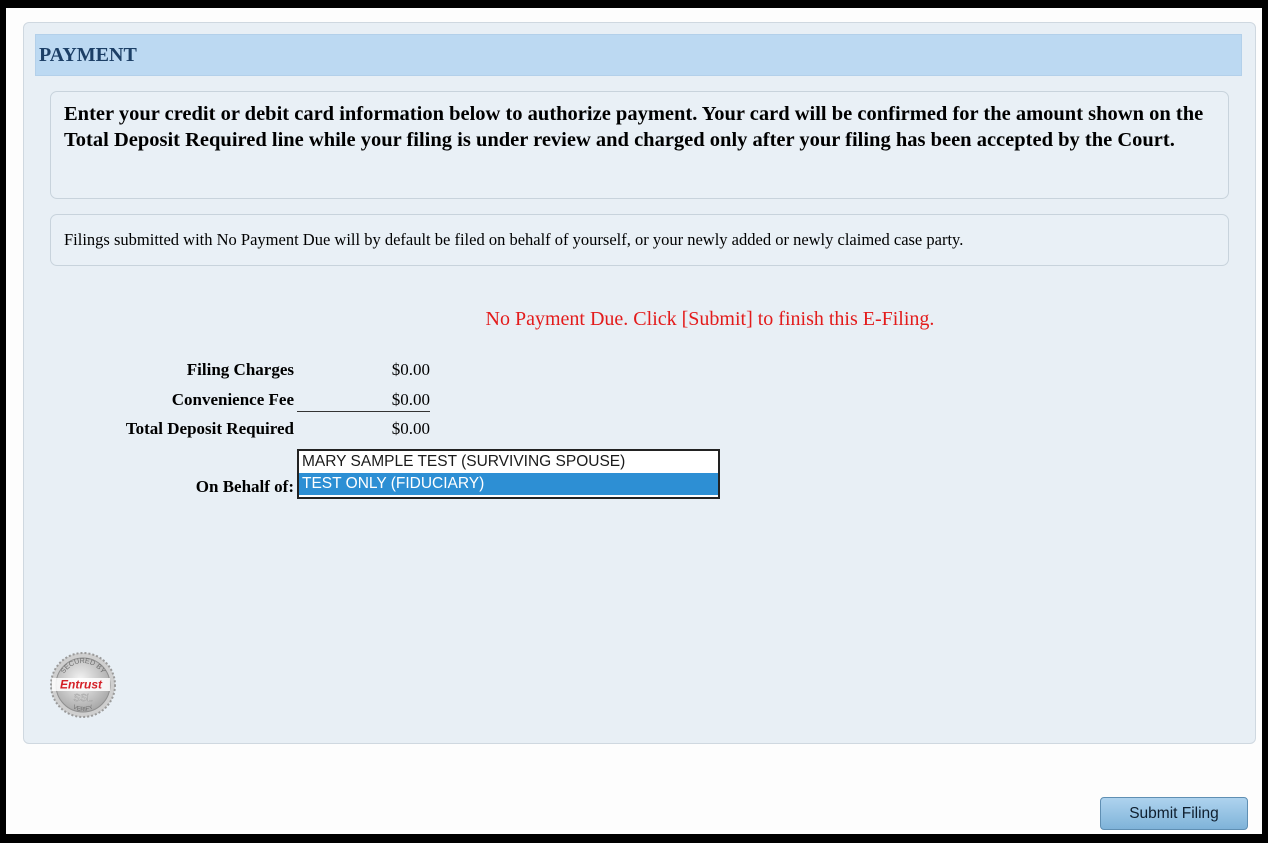  I want to click on filing-charges-label: Filing Charges, so click(240, 369).